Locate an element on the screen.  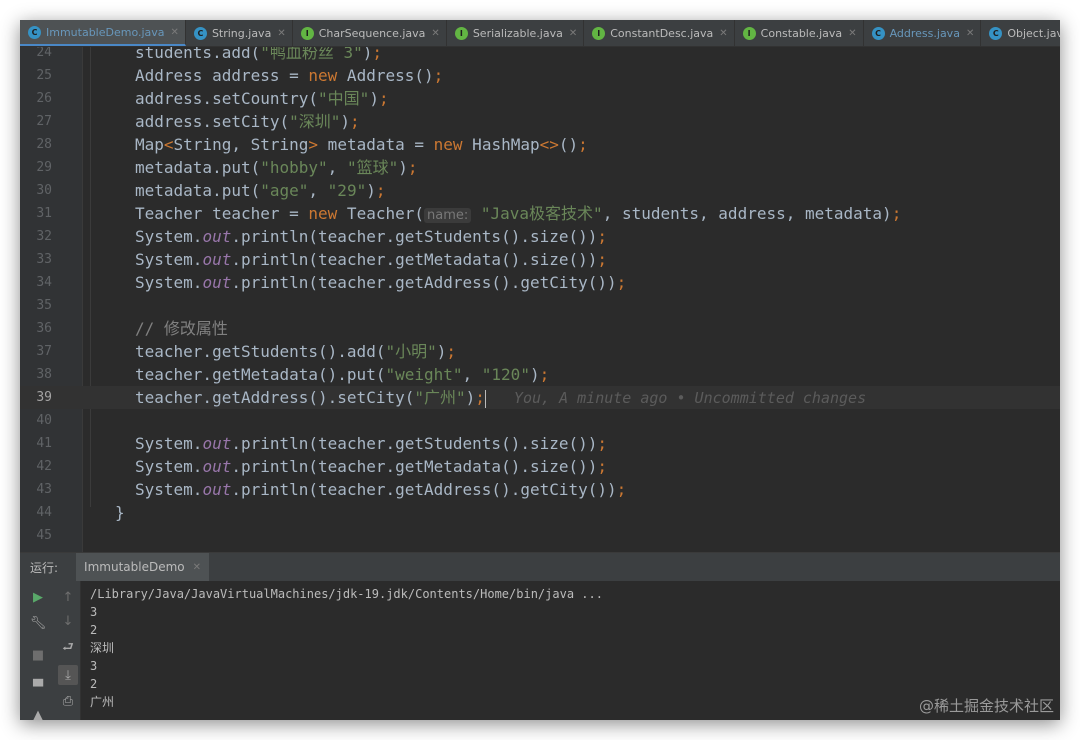
tab-label: Constable.java is located at coordinates (801, 33).